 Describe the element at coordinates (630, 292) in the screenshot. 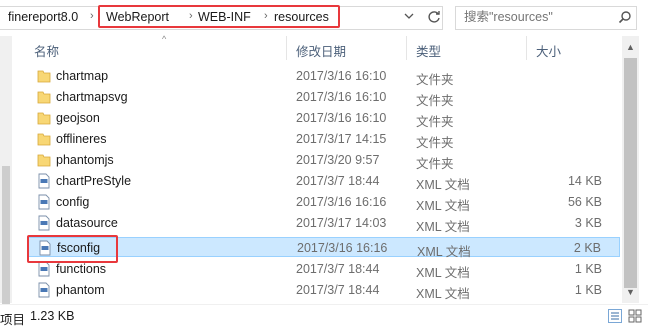

I see `scroll-down-icon: ▼` at that location.